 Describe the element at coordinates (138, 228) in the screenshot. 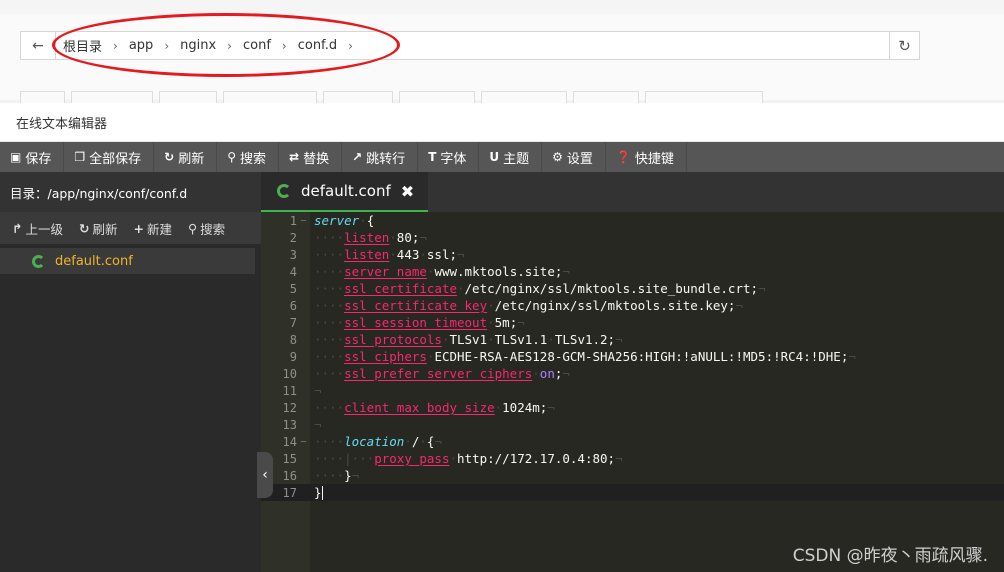

I see `plus-icon: +` at that location.